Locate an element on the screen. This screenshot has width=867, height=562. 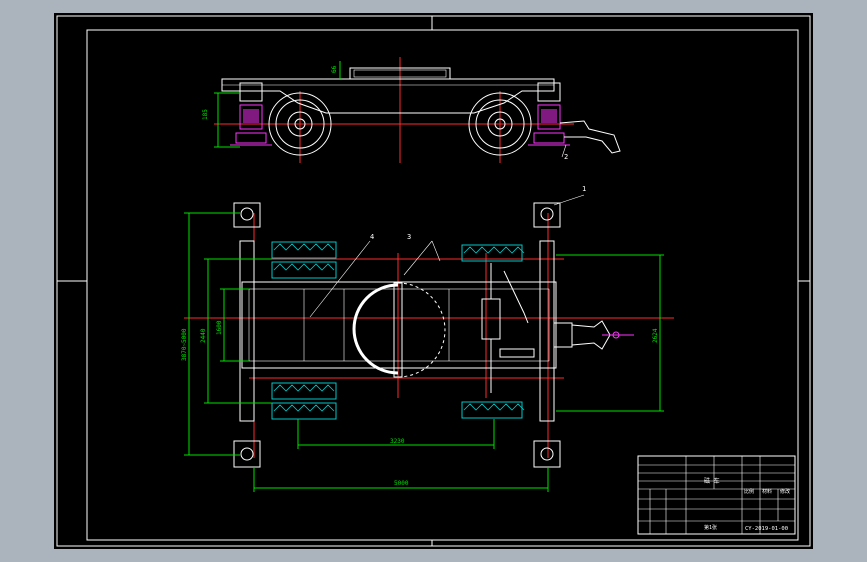
balloon-3: 3 is located at coordinates (409, 237).